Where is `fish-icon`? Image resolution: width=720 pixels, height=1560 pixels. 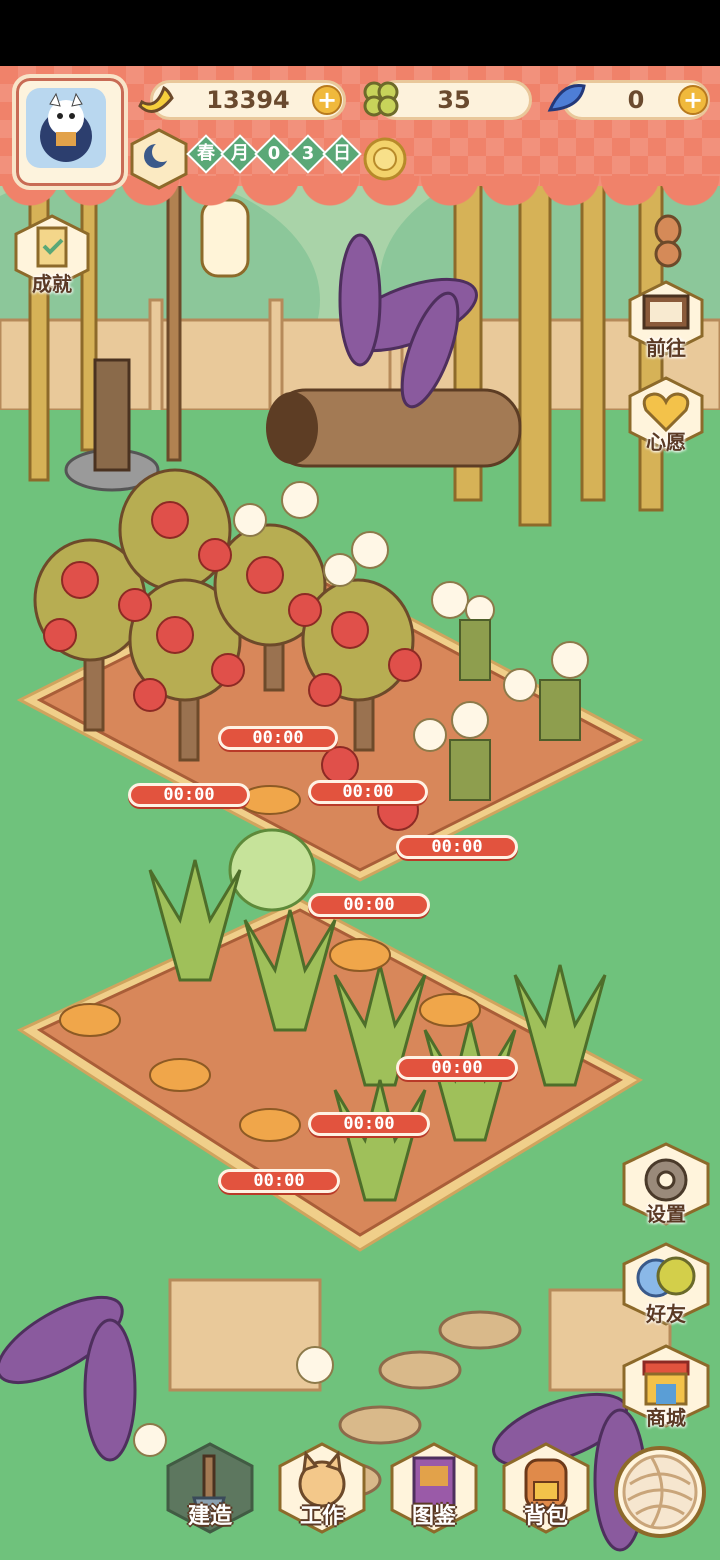
fish-icon is located at coordinates (566, 98).